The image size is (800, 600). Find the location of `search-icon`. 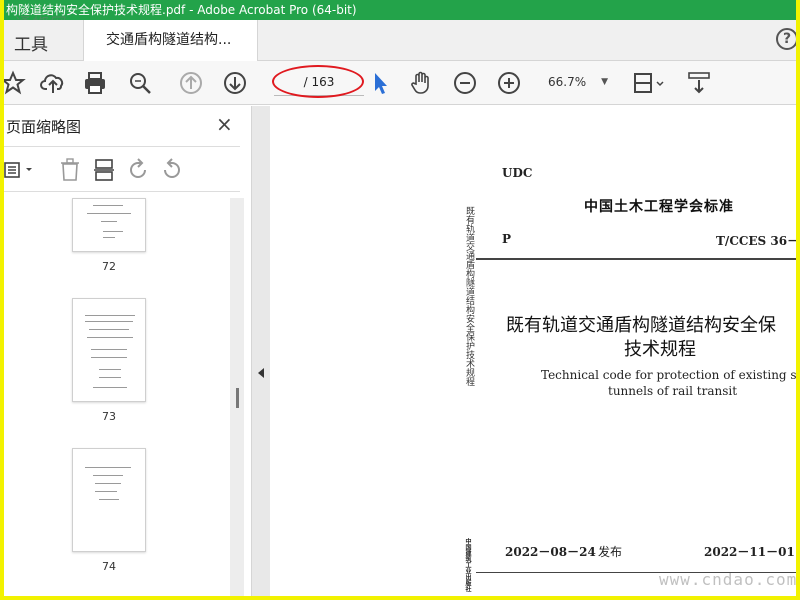

search-icon is located at coordinates (140, 83).